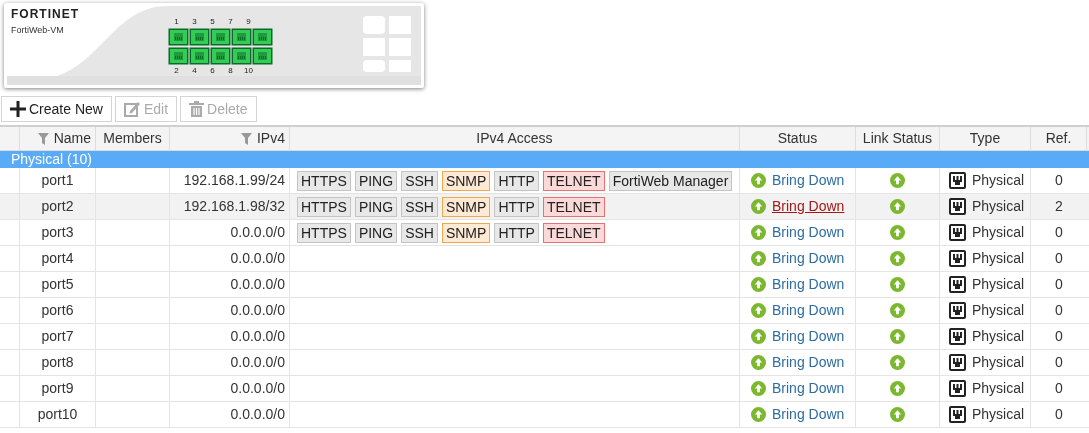 Image resolution: width=1089 pixels, height=433 pixels. Describe the element at coordinates (57, 180) in the screenshot. I see `table-cell-text: port1` at that location.